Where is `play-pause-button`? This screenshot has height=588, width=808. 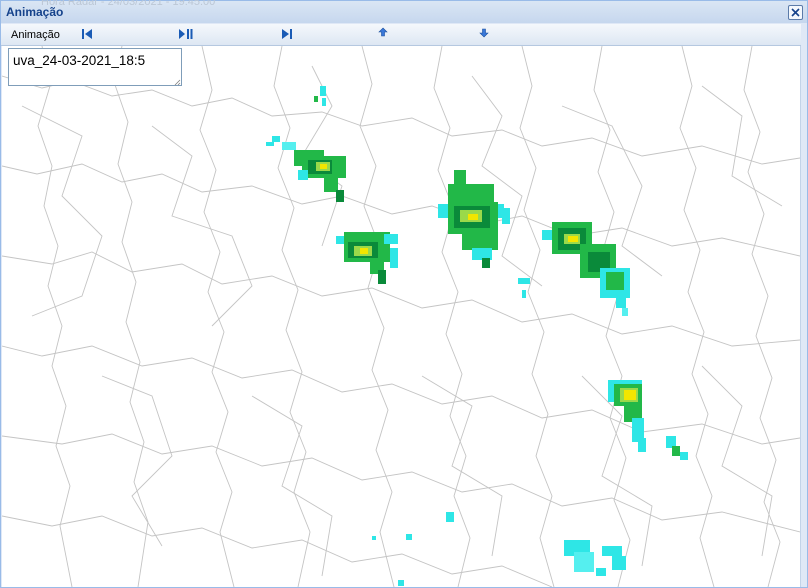 play-pause-button is located at coordinates (186, 34).